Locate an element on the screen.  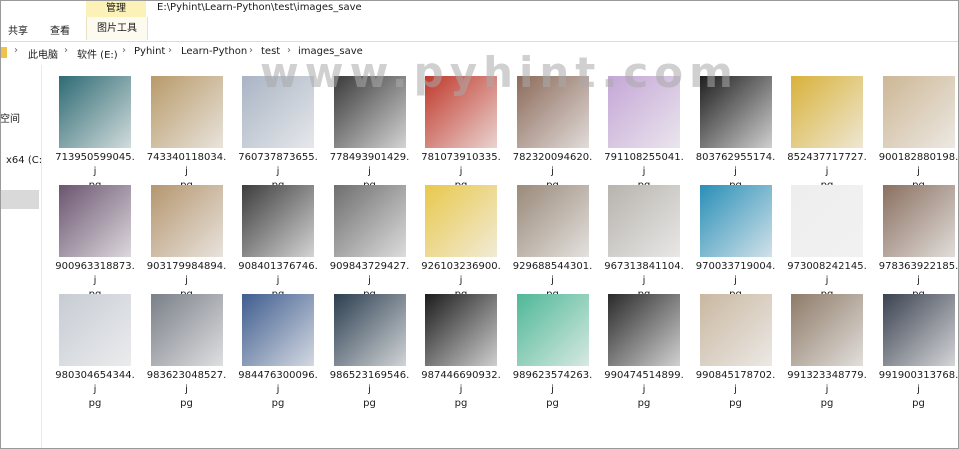
file-name-line: 900182880198.j is located at coordinates (918, 164).